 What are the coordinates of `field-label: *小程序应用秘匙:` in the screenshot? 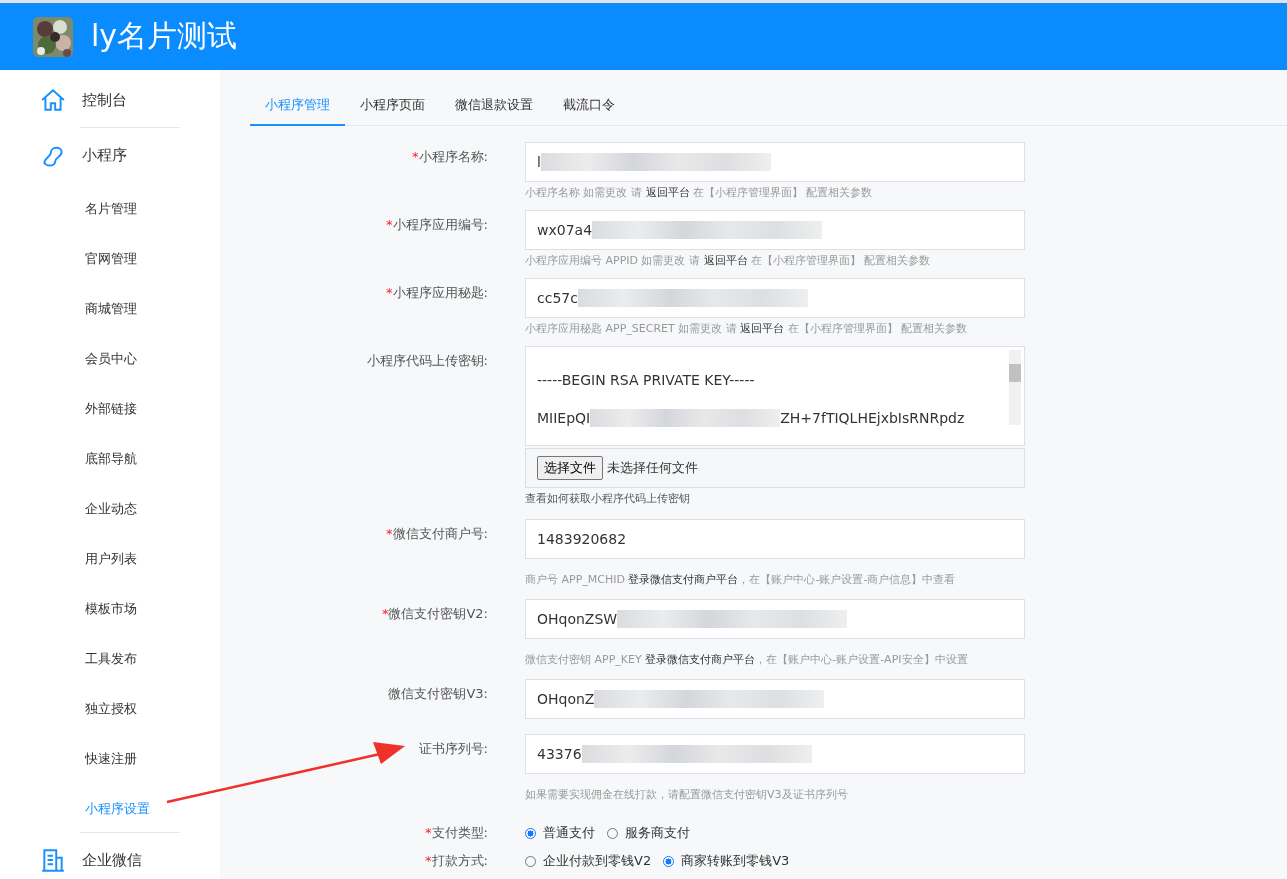 It's located at (437, 292).